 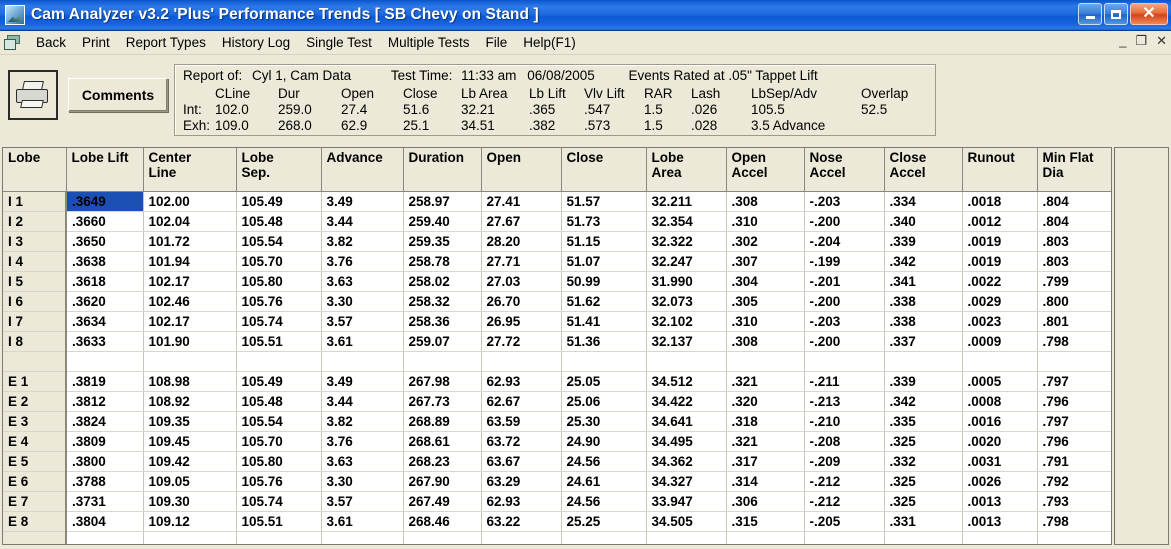 What do you see at coordinates (496, 42) in the screenshot?
I see `menu-item-file: File` at bounding box center [496, 42].